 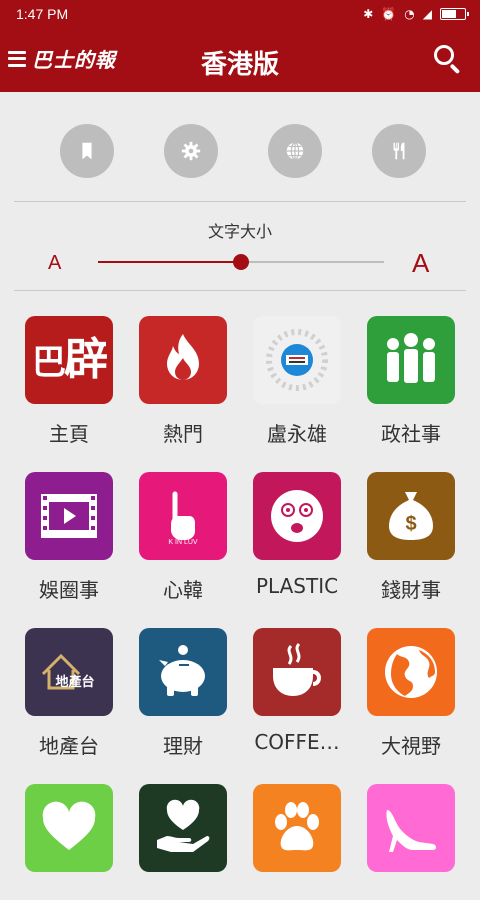 I want to click on category-tile: 政社事, so click(x=411, y=381).